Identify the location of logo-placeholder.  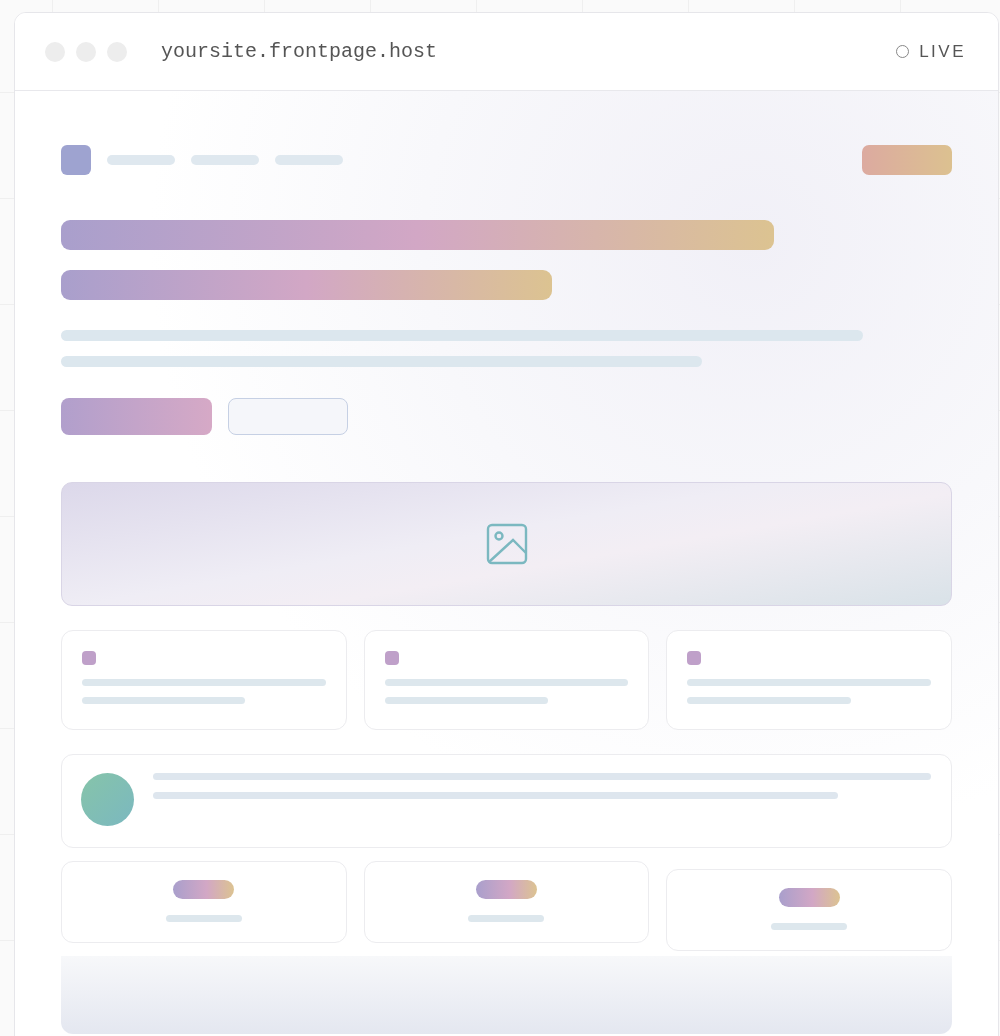
(76, 160).